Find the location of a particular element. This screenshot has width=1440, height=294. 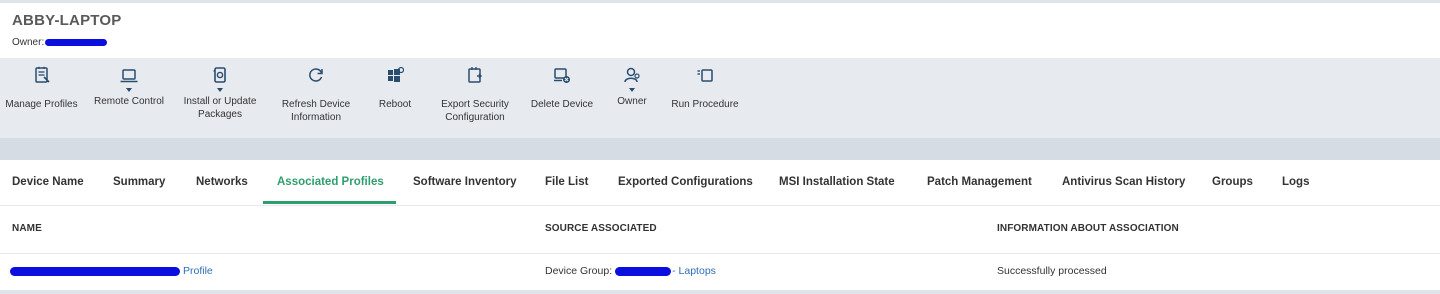

column-header-information: INFORMATION ABOUT ASSOCIATION is located at coordinates (1088, 228).